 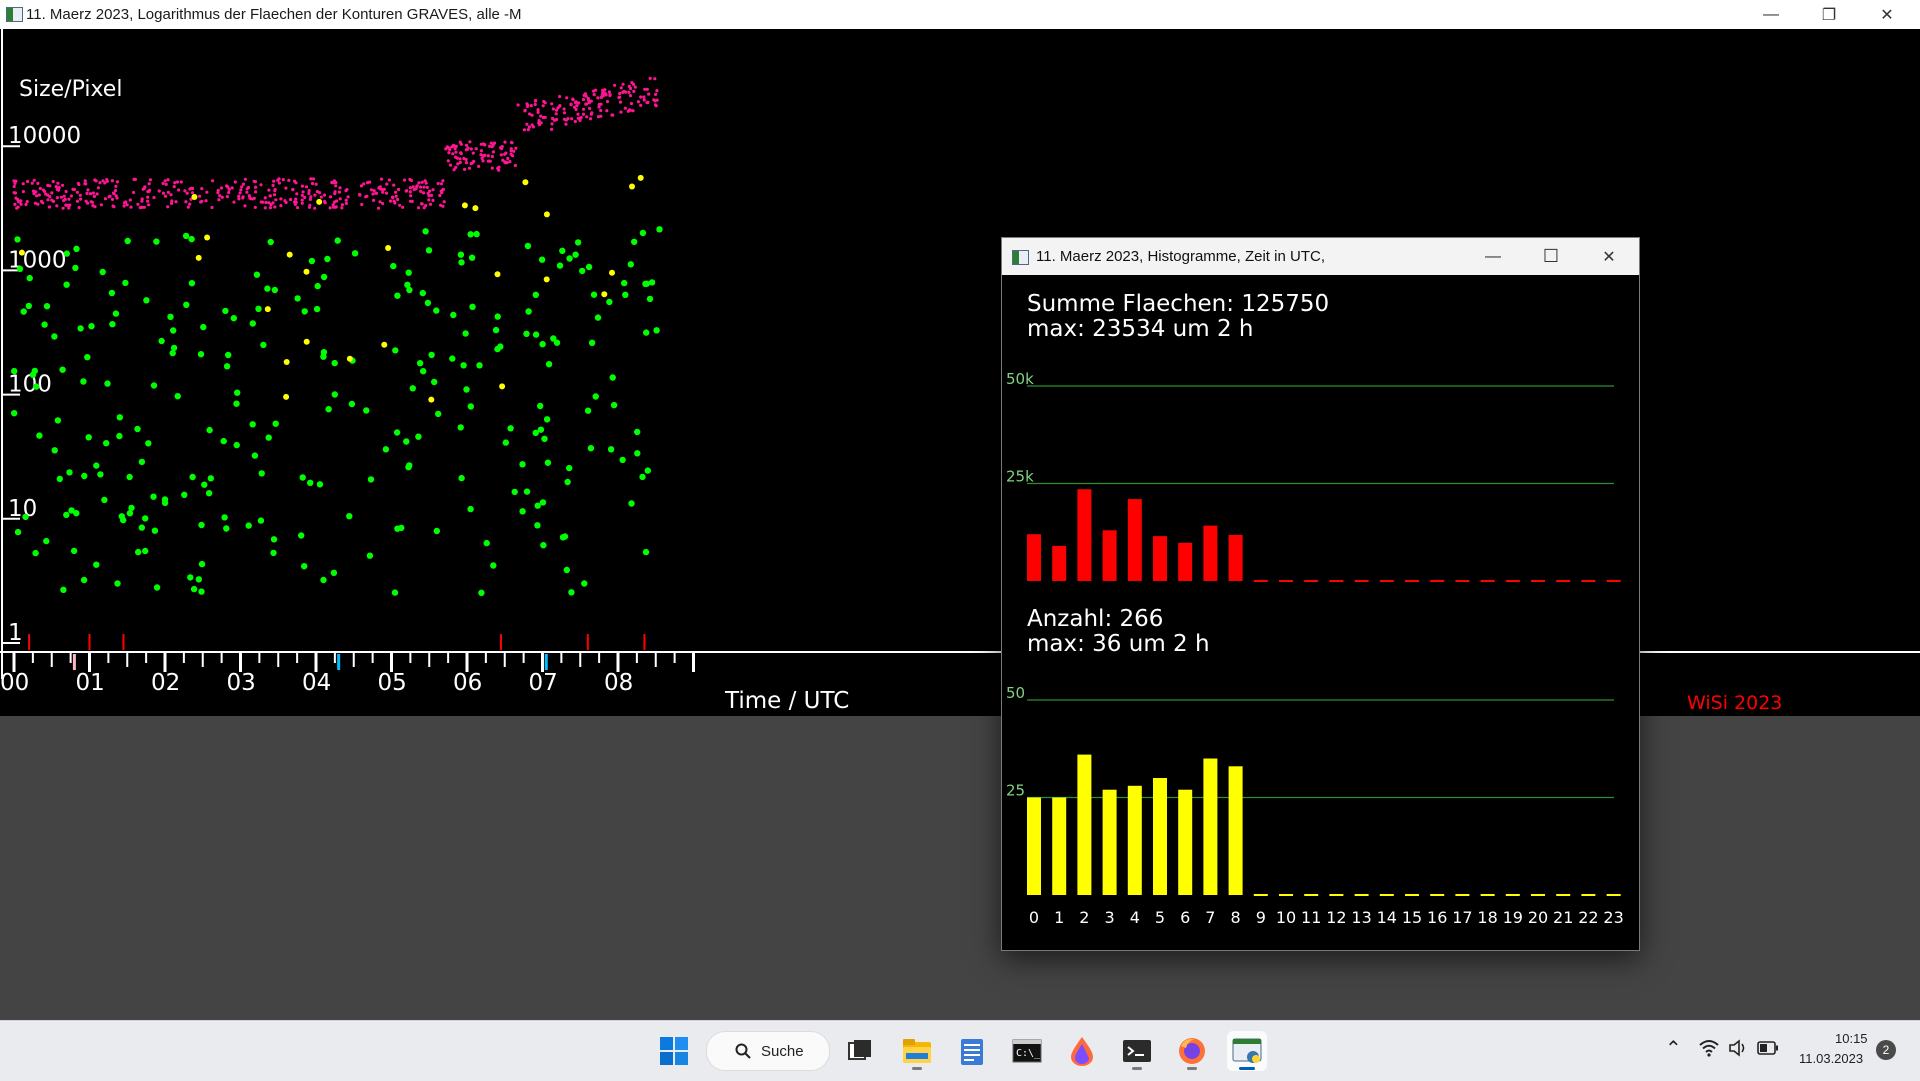 I want to click on windows-start-icon, so click(x=674, y=1051).